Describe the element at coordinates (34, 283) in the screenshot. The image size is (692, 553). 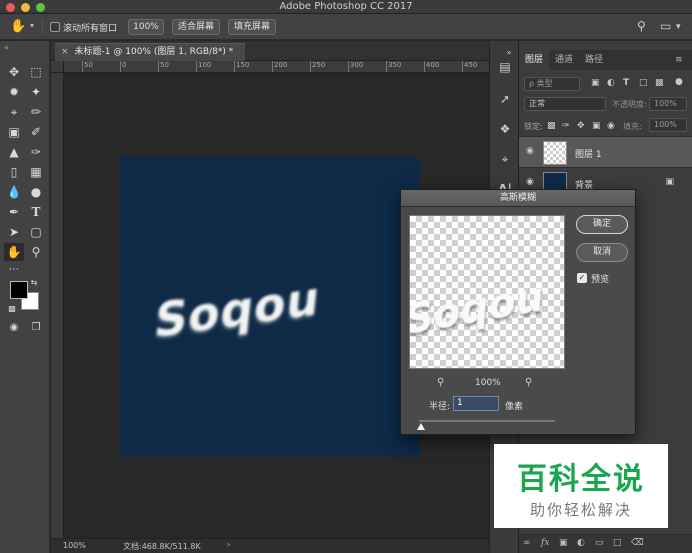
I see `swap-colors-icon: ⇆` at that location.